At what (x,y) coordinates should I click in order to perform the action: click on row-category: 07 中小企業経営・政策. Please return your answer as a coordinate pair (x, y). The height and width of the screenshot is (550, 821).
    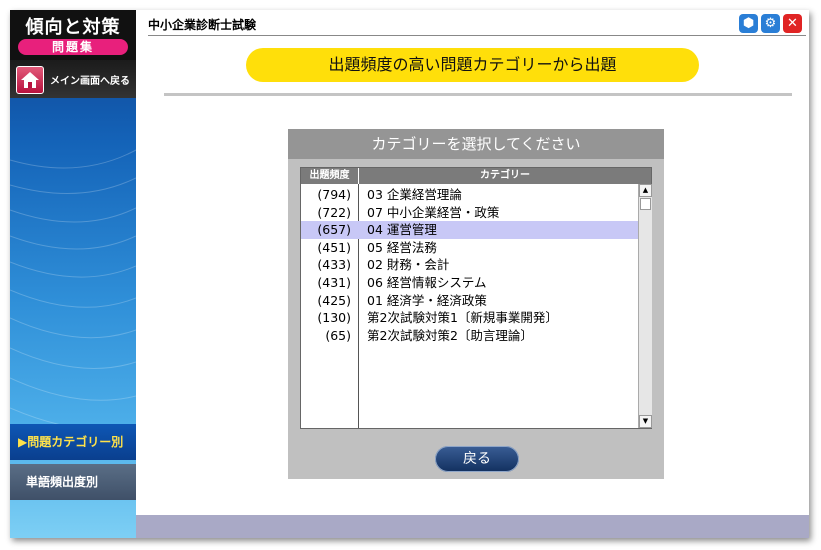
    Looking at the image, I should click on (433, 212).